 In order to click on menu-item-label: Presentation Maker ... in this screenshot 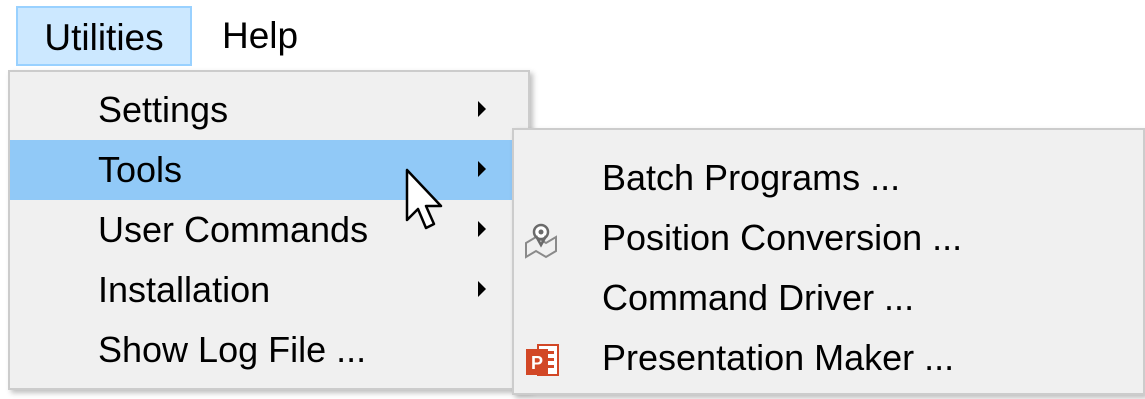, I will do `click(778, 357)`.